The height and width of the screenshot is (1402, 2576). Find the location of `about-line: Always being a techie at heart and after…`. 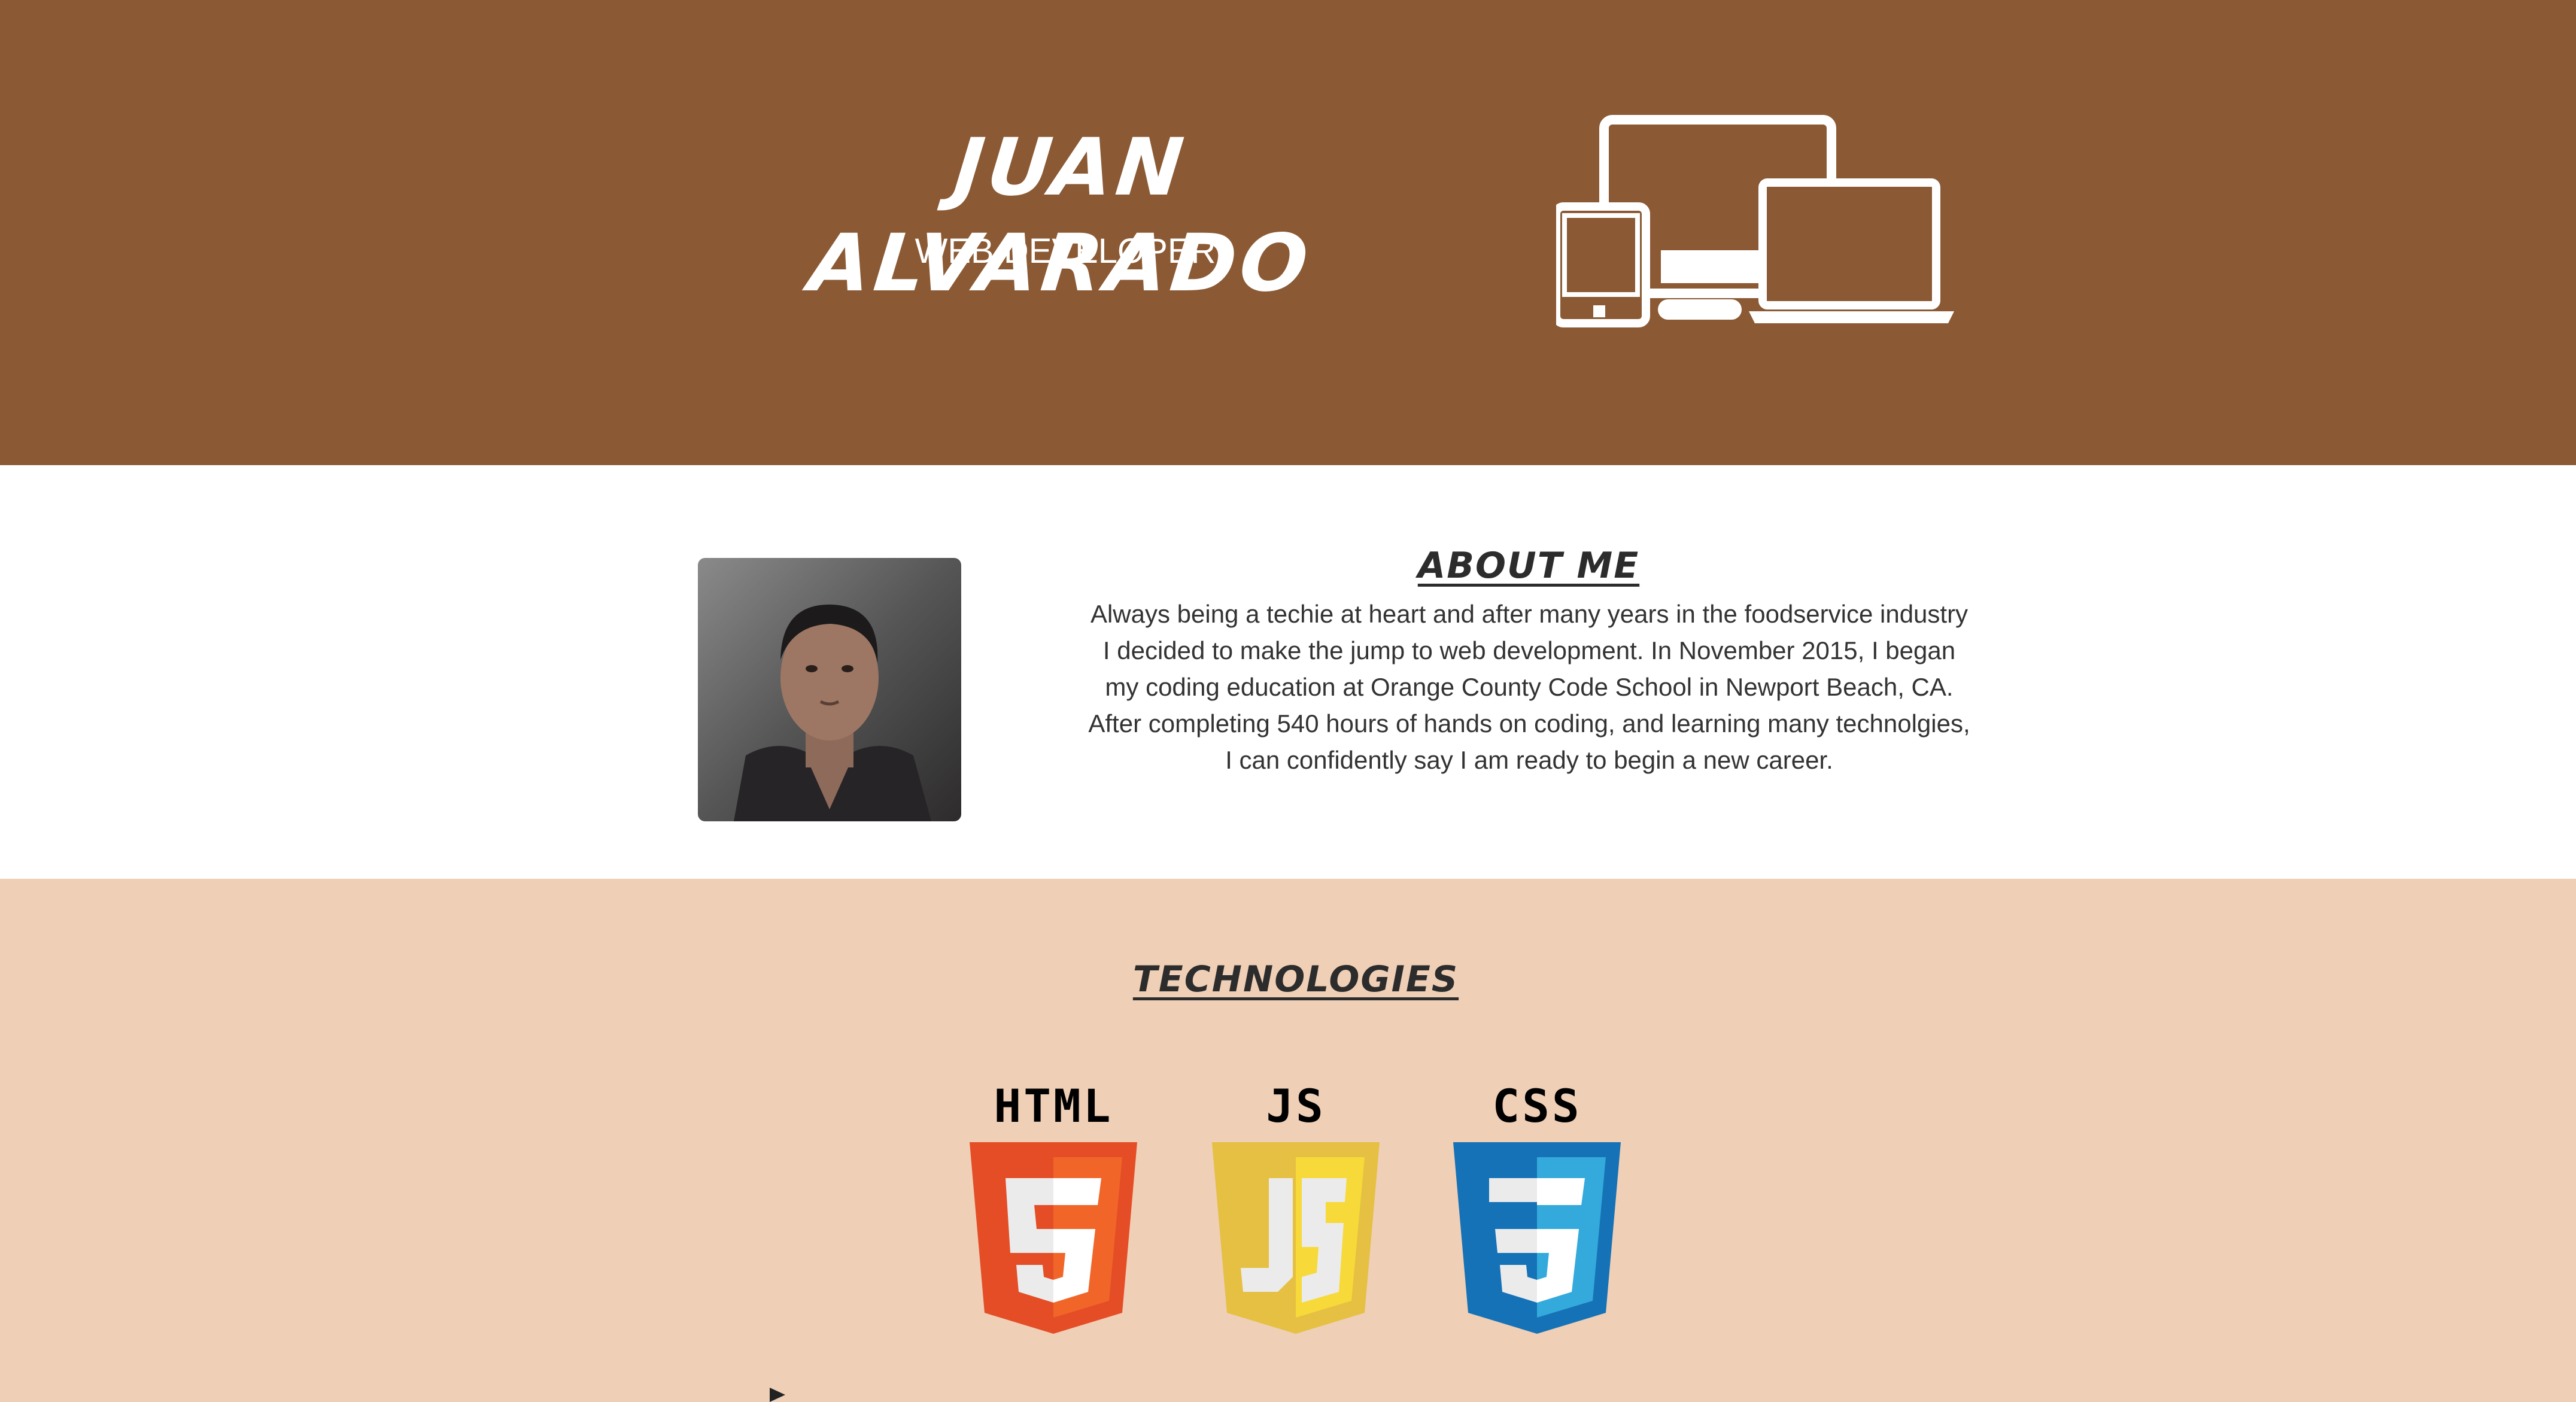

about-line: Always being a techie at heart and after… is located at coordinates (1529, 614).